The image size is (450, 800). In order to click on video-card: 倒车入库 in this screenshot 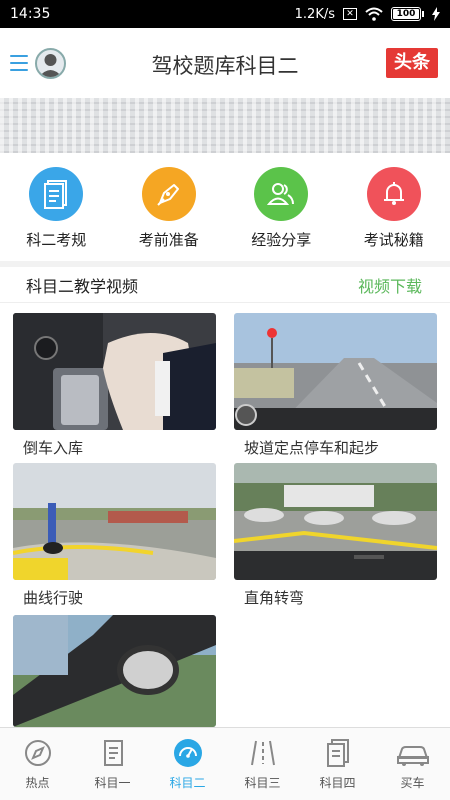, I will do `click(114, 385)`.